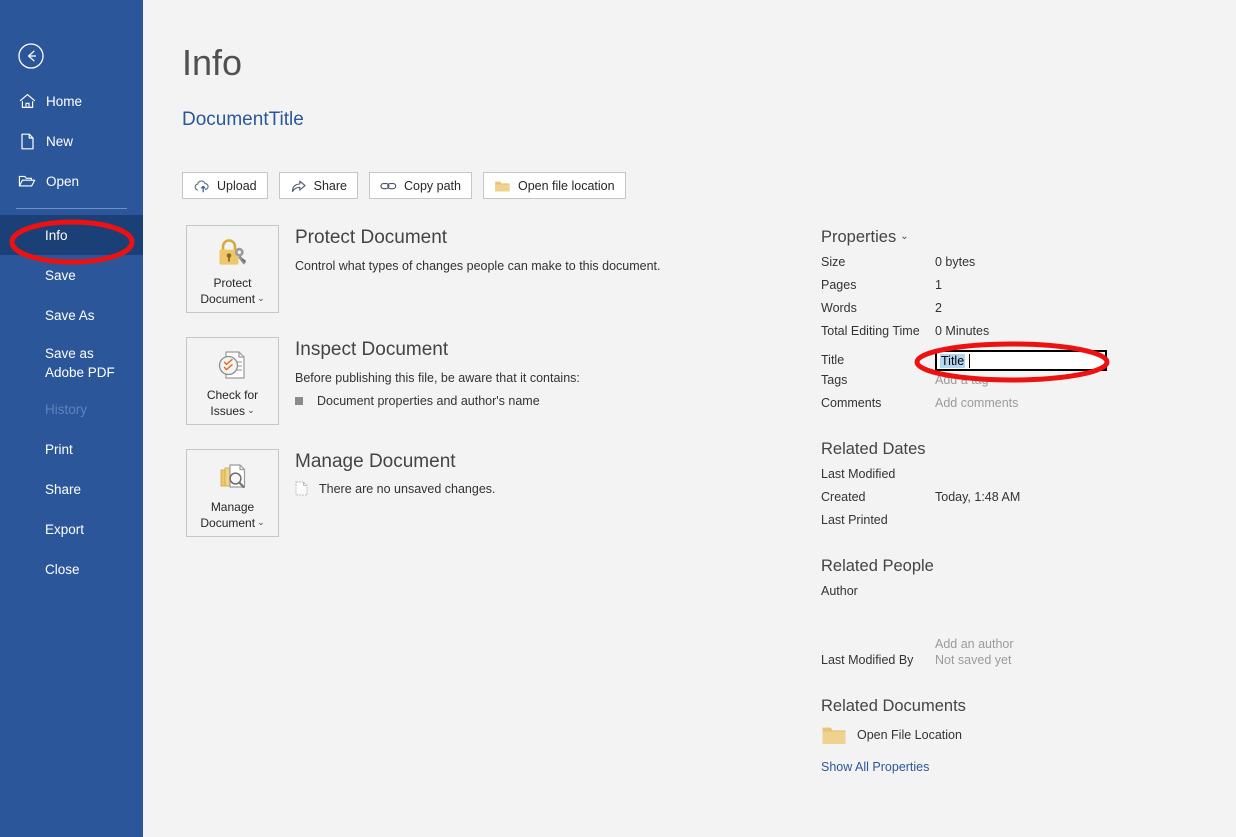 The height and width of the screenshot is (837, 1236). Describe the element at coordinates (858, 474) in the screenshot. I see `property-key: Last Modified` at that location.